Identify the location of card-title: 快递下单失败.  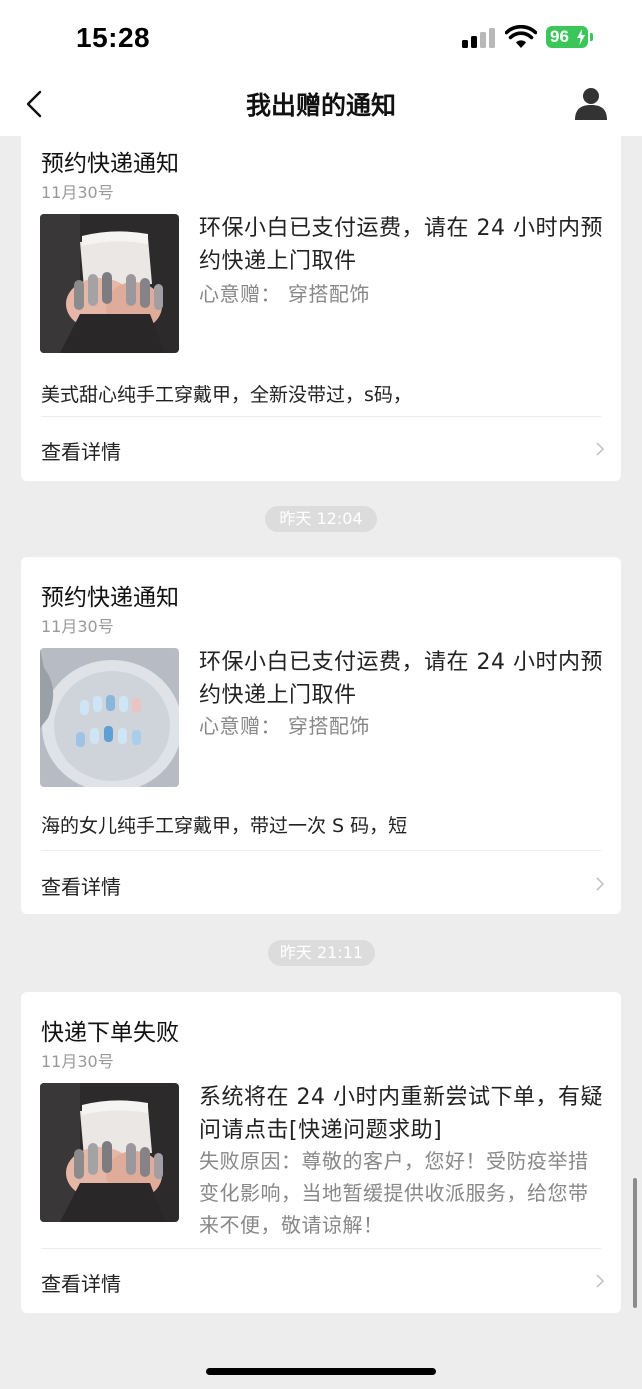
(110, 1033).